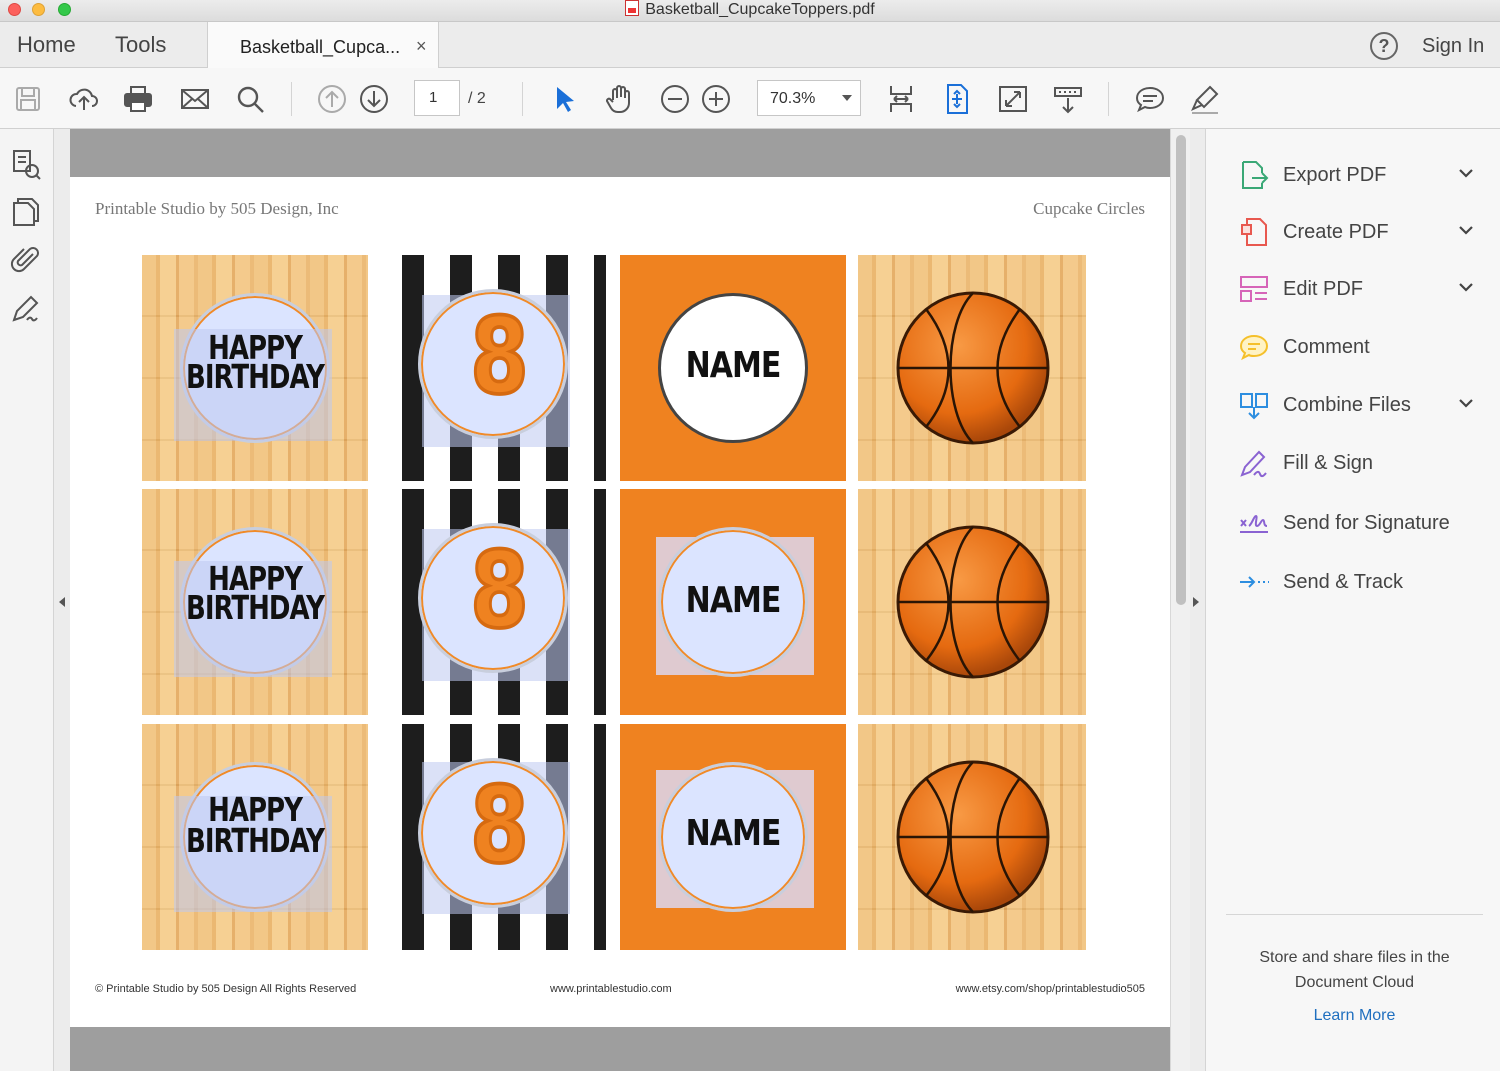 The image size is (1500, 1071). I want to click on tab-tools: Tools, so click(140, 45).